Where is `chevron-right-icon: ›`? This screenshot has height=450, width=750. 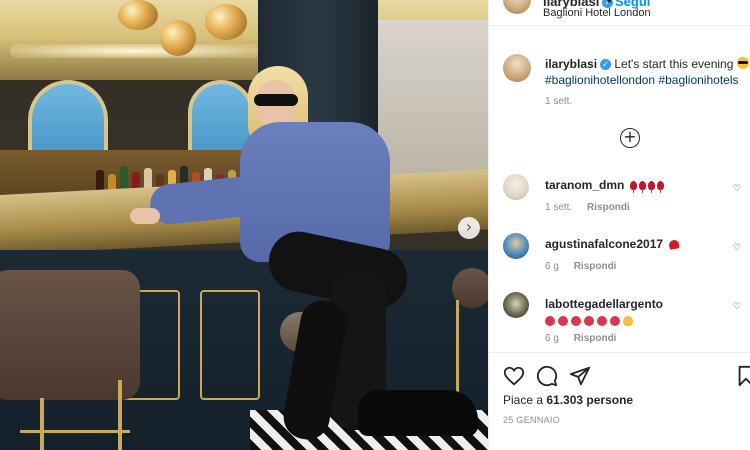
chevron-right-icon: › is located at coordinates (469, 228).